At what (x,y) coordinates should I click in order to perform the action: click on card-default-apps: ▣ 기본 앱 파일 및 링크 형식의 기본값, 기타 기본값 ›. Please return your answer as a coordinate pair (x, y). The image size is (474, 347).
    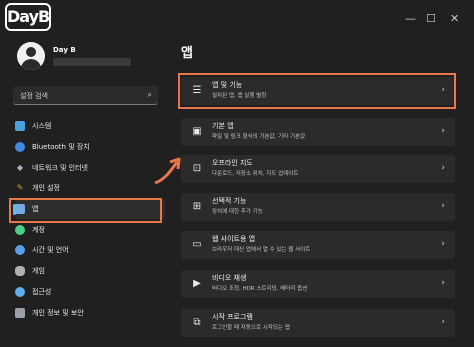
    Looking at the image, I should click on (318, 132).